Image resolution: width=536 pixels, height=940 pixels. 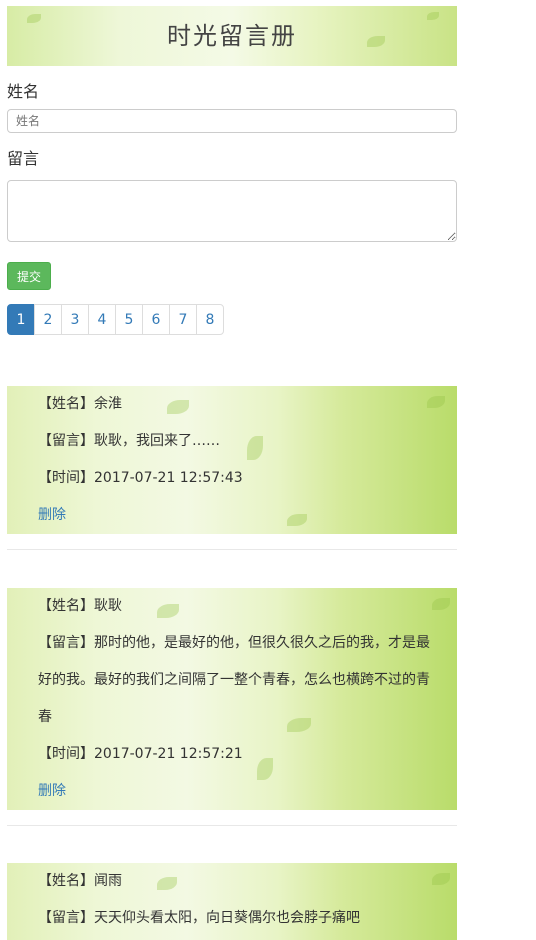 What do you see at coordinates (45, 717) in the screenshot?
I see `entry-message-line: 春` at bounding box center [45, 717].